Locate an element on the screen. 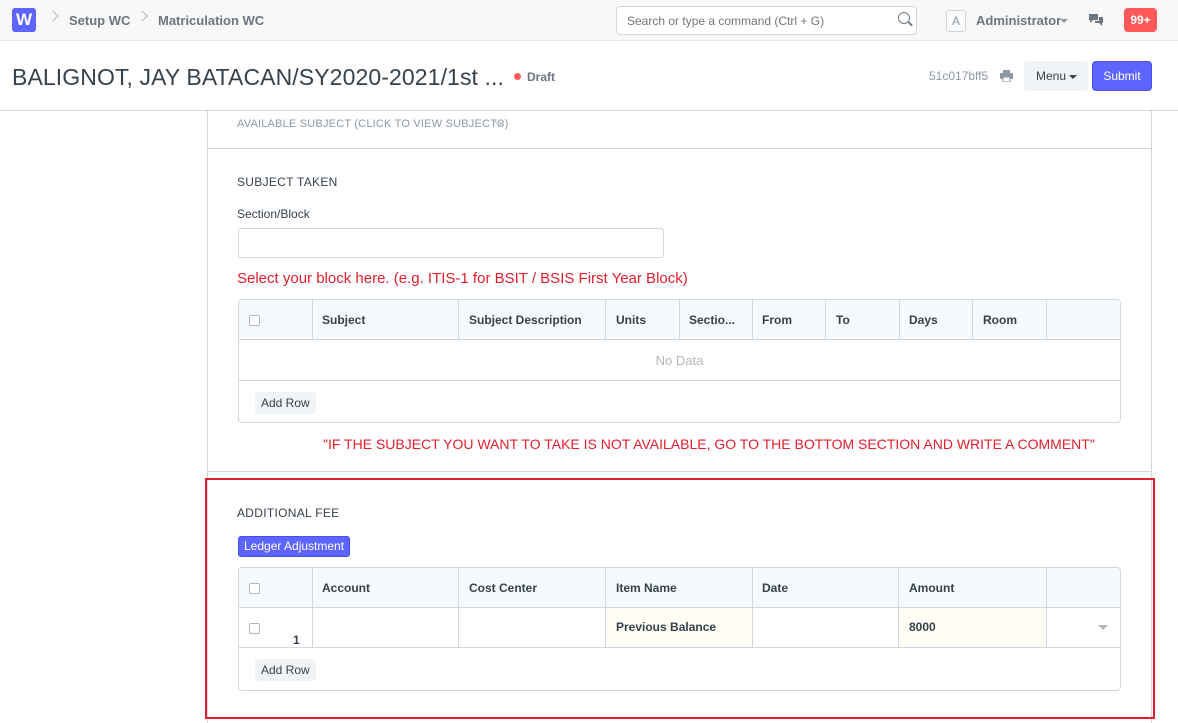 Image resolution: width=1178 pixels, height=723 pixels. app-logo: W is located at coordinates (24, 20).